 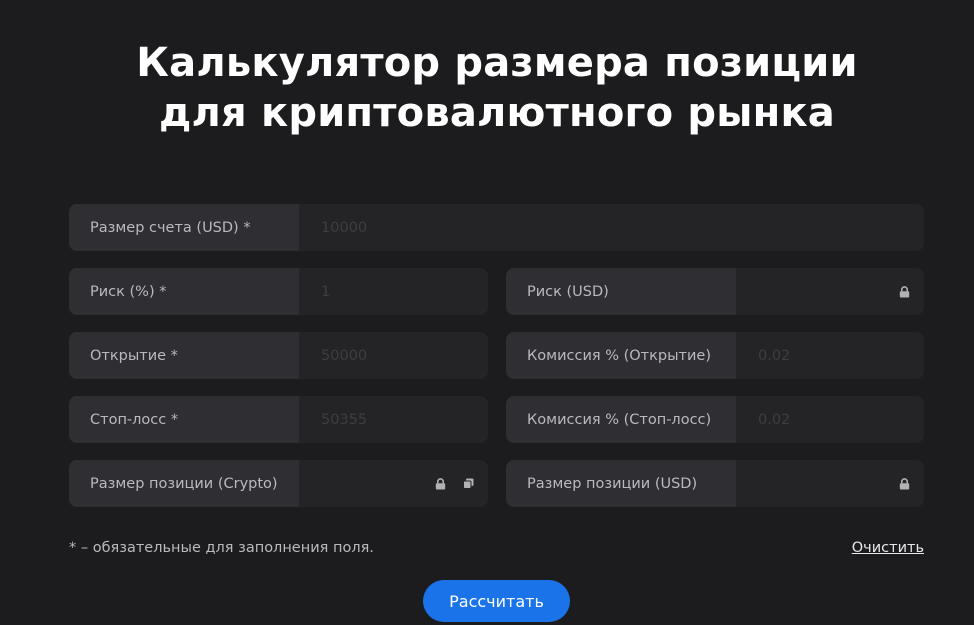 What do you see at coordinates (468, 483) in the screenshot?
I see `copy-icon` at bounding box center [468, 483].